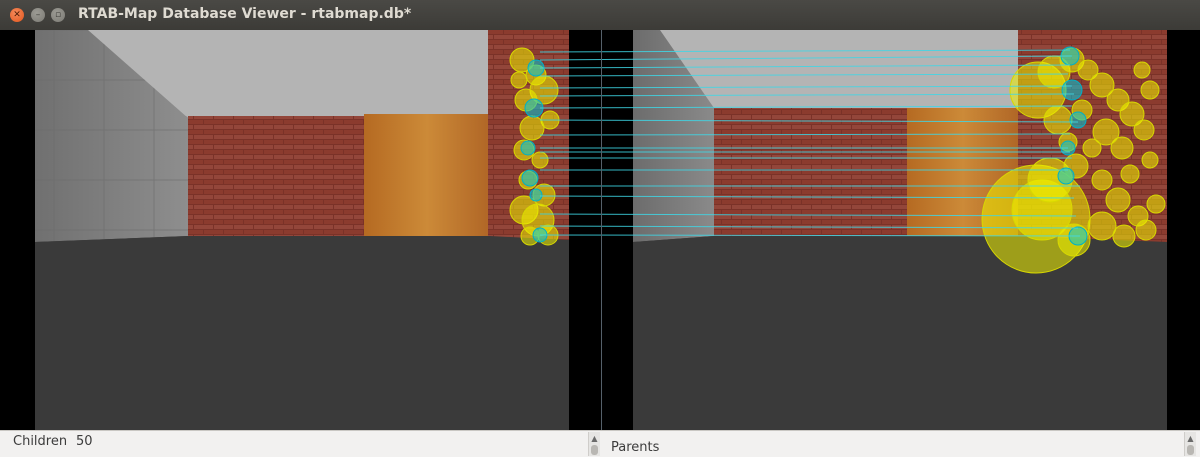 The width and height of the screenshot is (1200, 457). What do you see at coordinates (1190, 444) in the screenshot?
I see `parents-scrollbar: ▲` at bounding box center [1190, 444].